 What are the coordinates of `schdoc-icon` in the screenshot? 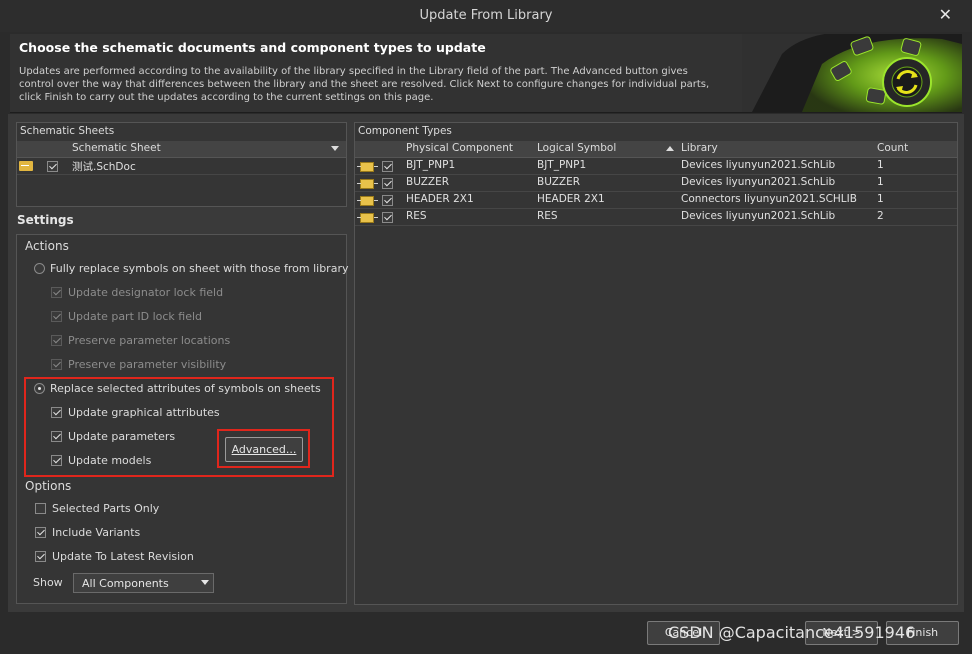 It's located at (26, 166).